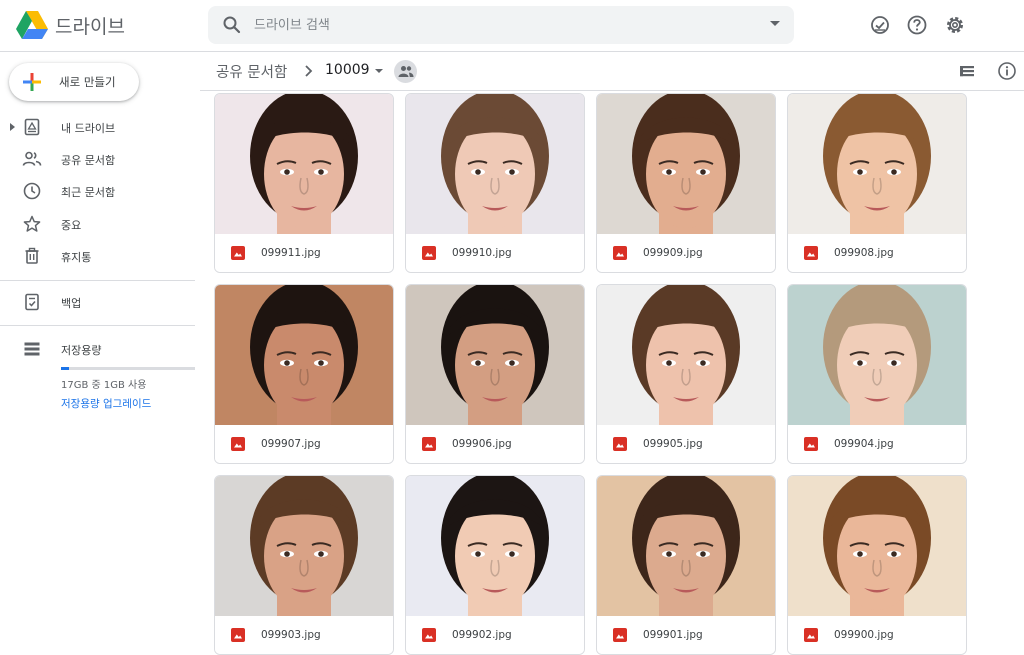  Describe the element at coordinates (97, 325) in the screenshot. I see `sidebar-divider` at that location.